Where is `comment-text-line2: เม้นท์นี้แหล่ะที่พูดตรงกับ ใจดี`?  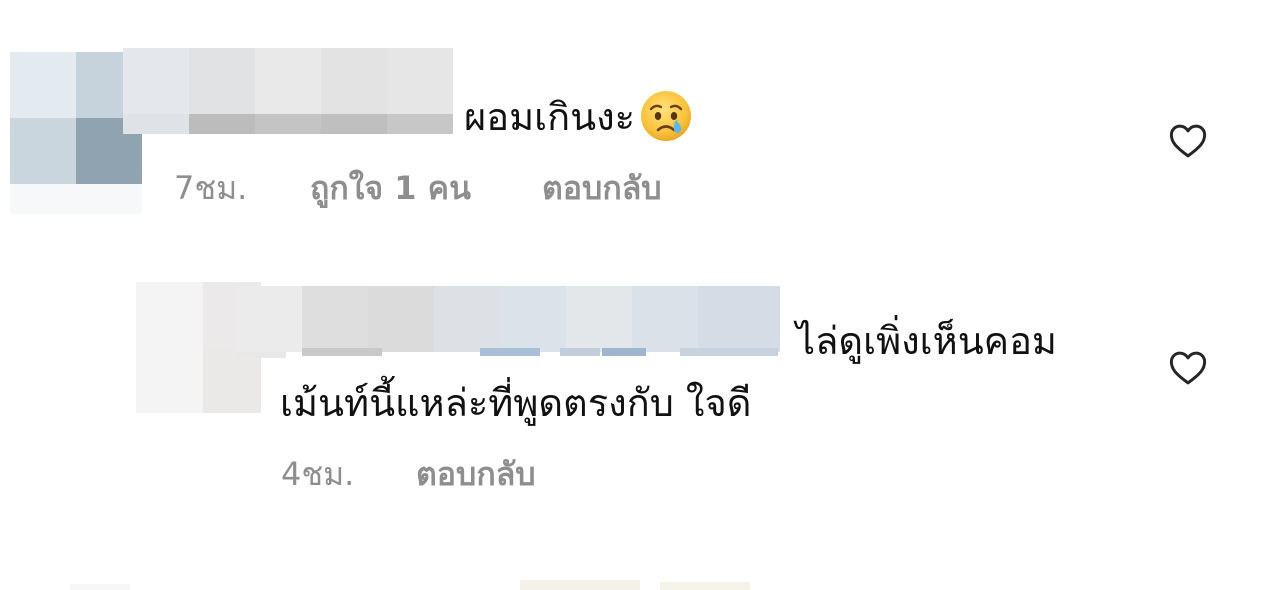 comment-text-line2: เม้นท์นี้แหล่ะที่พูดตรงกับ ใจดี is located at coordinates (516, 403).